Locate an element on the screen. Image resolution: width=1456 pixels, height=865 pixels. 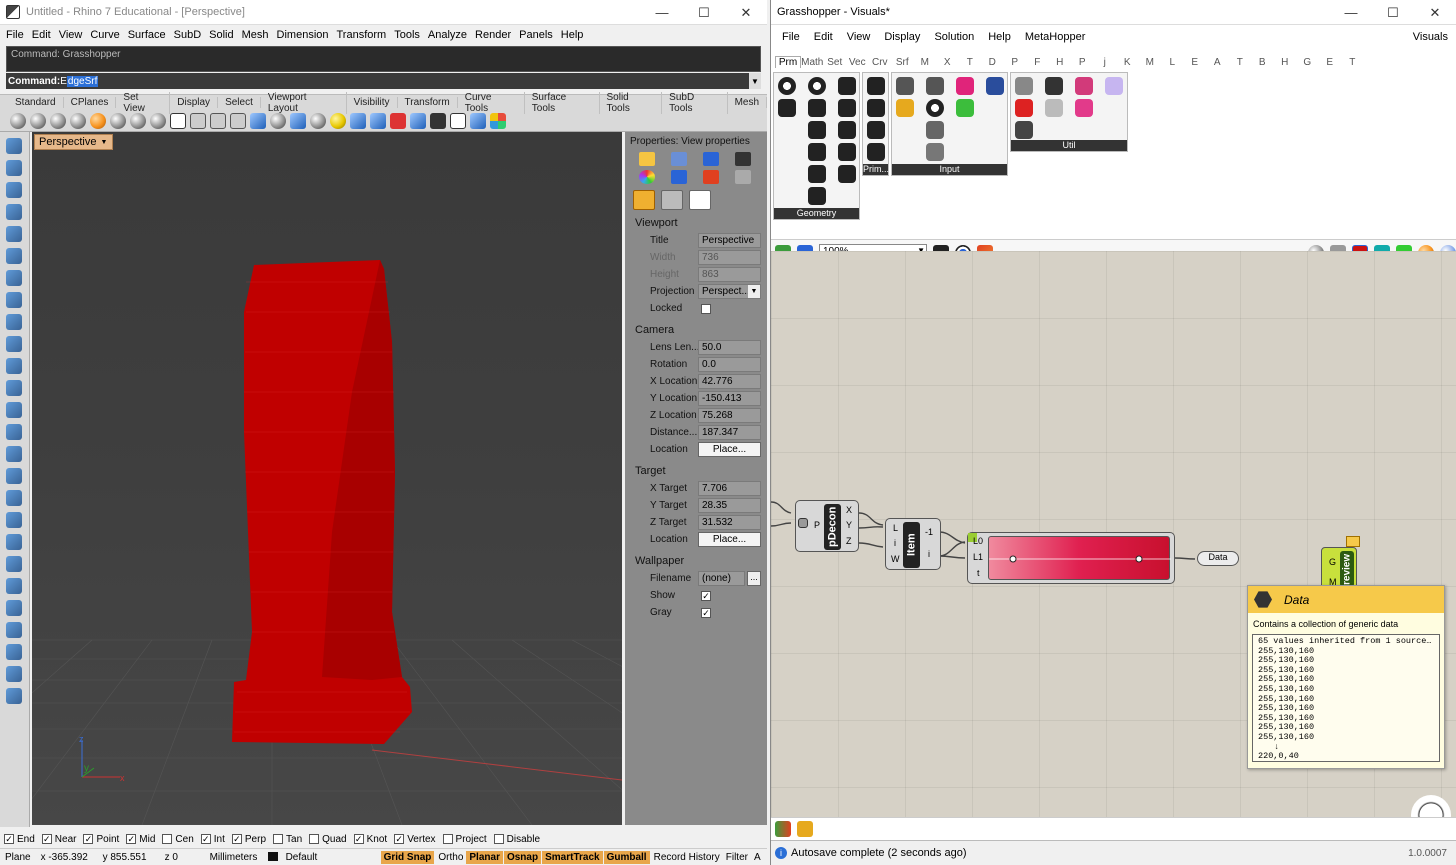
record-history-toggle: Record History is located at coordinates (687, 857).